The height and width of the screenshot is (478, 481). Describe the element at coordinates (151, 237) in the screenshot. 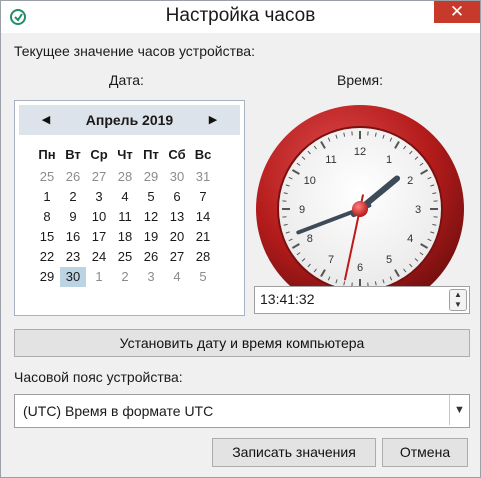

I see `calendar-day: 19` at that location.